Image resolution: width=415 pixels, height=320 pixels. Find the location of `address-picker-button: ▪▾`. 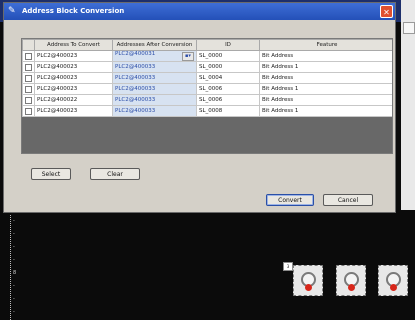

address-picker-button: ▪▾ is located at coordinates (188, 56).